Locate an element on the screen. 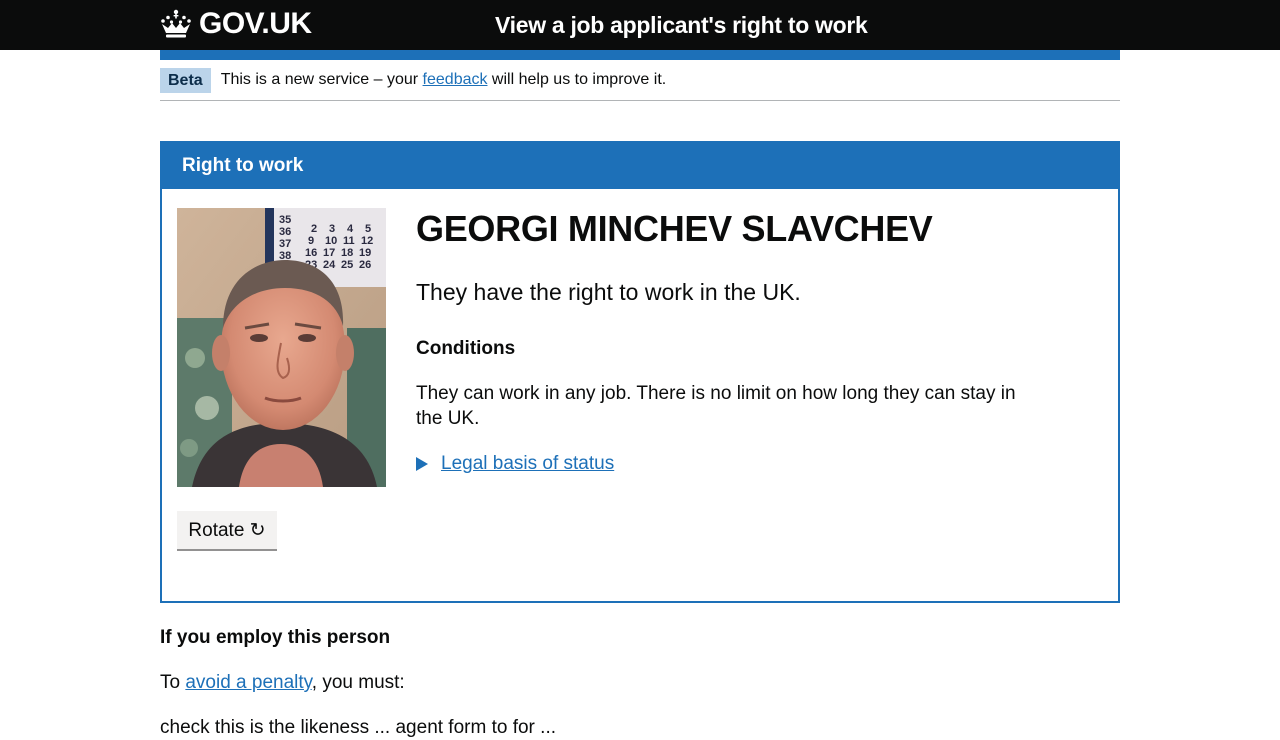  phase-text-before: This is a new service – your is located at coordinates (321, 79).